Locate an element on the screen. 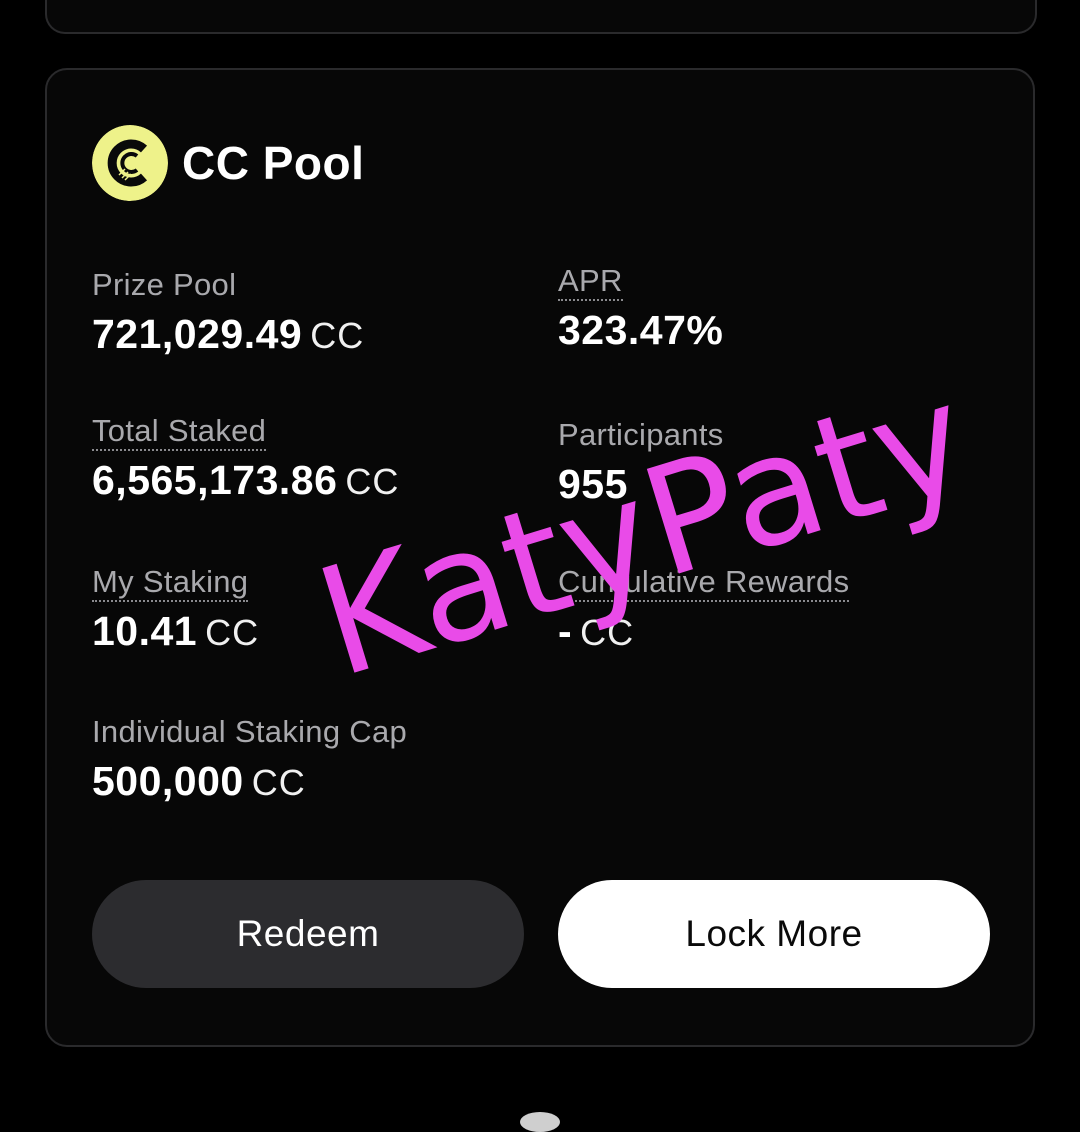  prize-pool-label: Prize Pool is located at coordinates (164, 284).